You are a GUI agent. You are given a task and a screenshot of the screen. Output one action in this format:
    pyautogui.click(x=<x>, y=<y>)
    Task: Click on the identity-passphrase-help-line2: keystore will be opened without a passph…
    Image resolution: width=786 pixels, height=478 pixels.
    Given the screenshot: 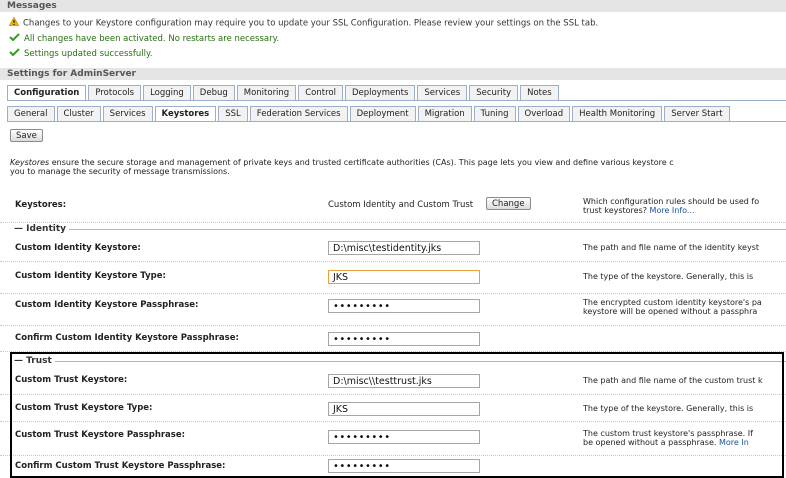 What is the action you would take?
    pyautogui.click(x=670, y=311)
    